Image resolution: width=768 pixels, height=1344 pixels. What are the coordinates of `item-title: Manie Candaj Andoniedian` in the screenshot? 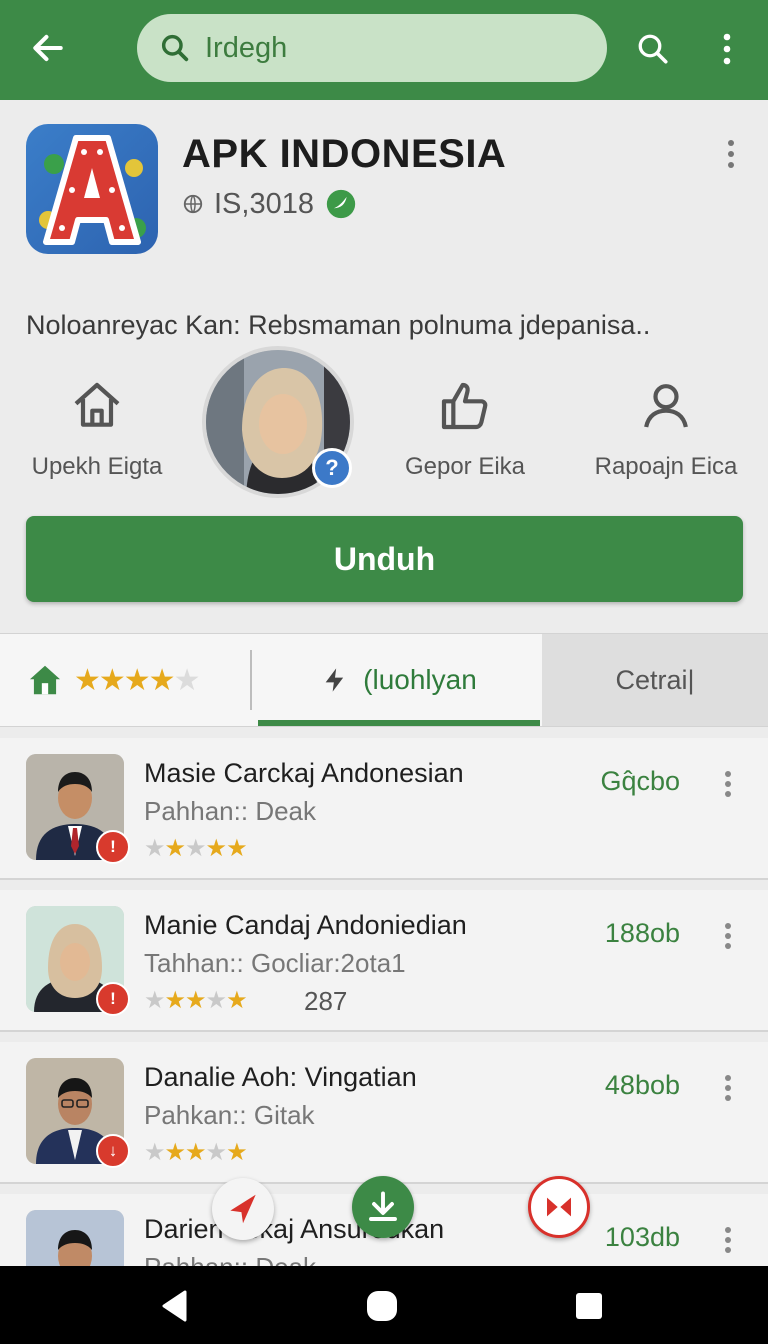 It's located at (305, 925).